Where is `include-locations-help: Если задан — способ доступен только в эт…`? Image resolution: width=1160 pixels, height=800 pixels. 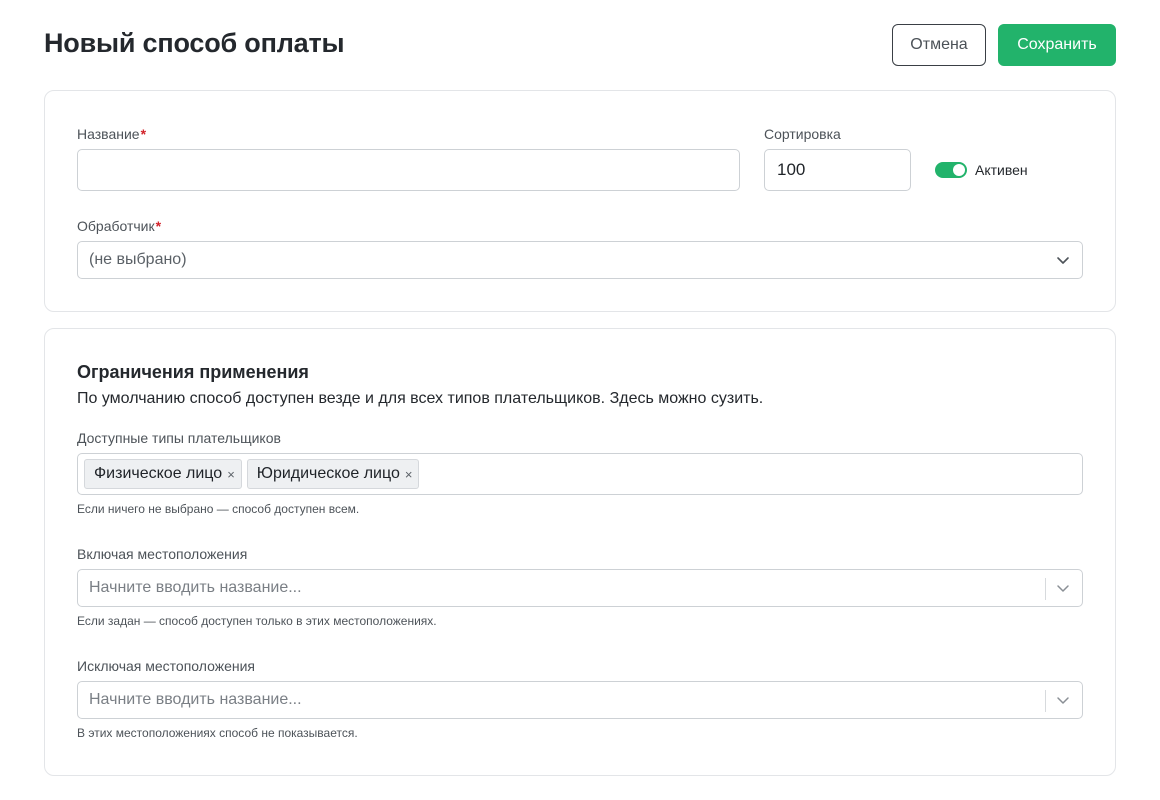 include-locations-help: Если задан — способ доступен только в эт… is located at coordinates (257, 621).